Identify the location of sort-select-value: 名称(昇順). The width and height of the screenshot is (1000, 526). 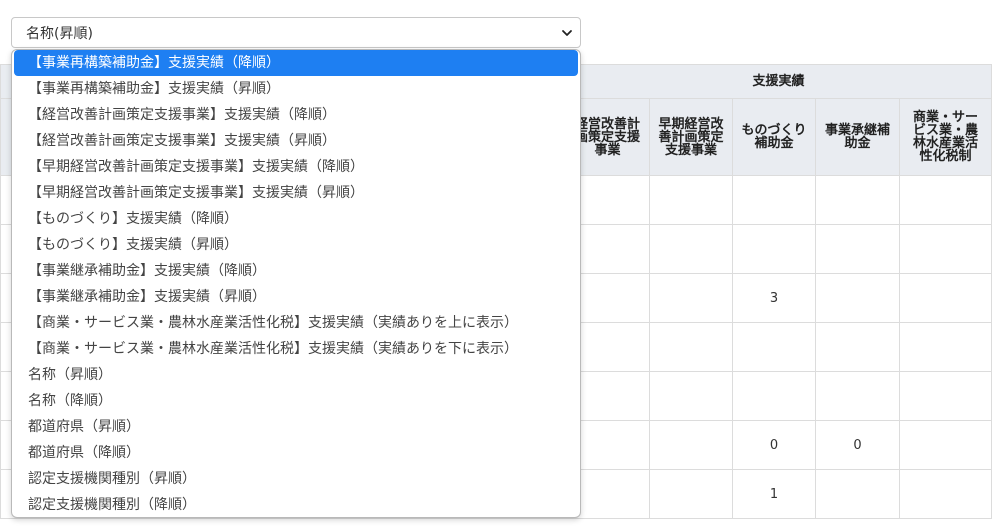
(59, 33).